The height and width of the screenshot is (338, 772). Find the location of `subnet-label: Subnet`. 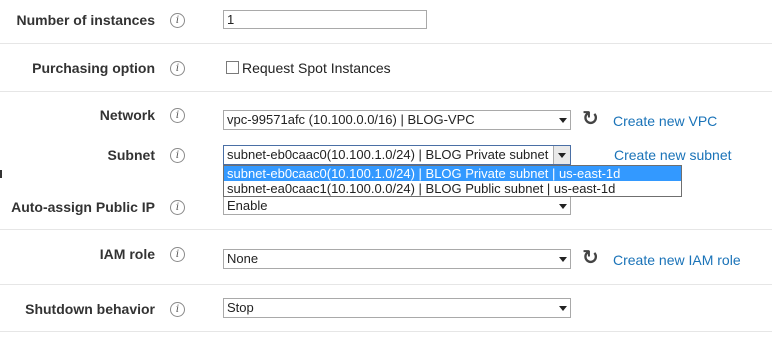

subnet-label: Subnet is located at coordinates (131, 155).